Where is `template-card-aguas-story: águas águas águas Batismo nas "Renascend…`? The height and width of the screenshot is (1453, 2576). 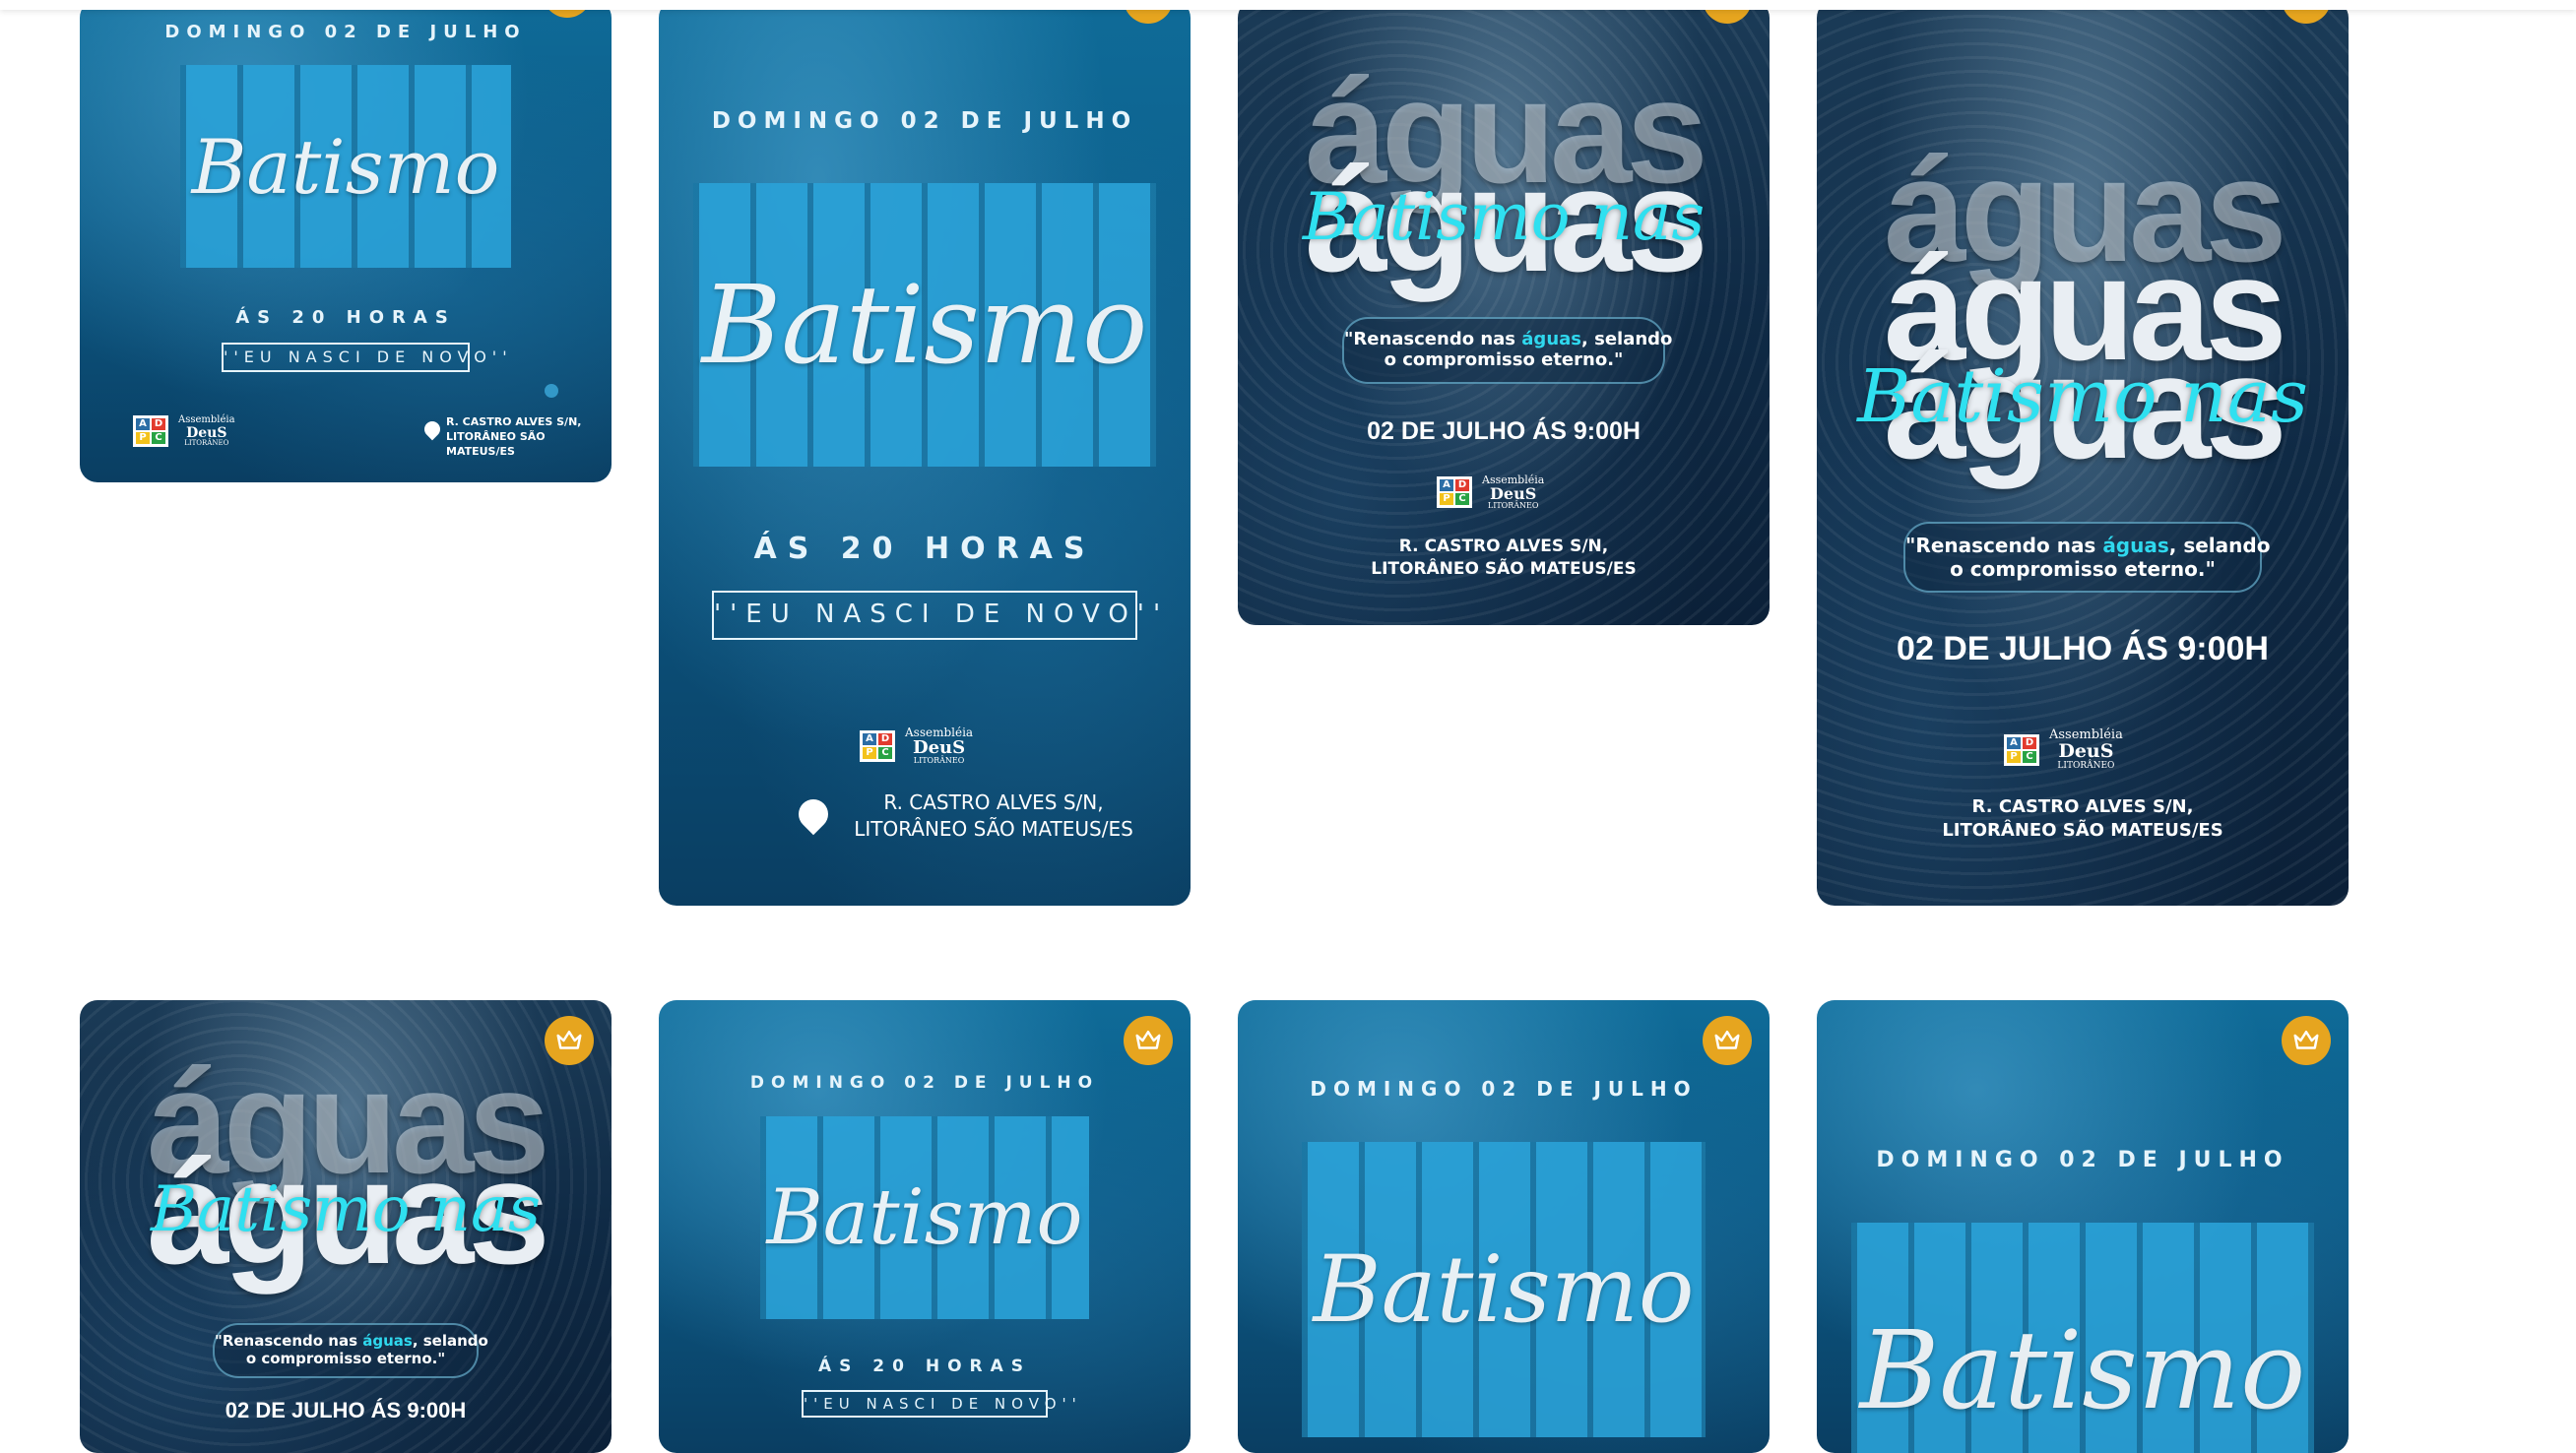 template-card-aguas-story: águas águas águas Batismo nas "Renascend… is located at coordinates (2083, 453).